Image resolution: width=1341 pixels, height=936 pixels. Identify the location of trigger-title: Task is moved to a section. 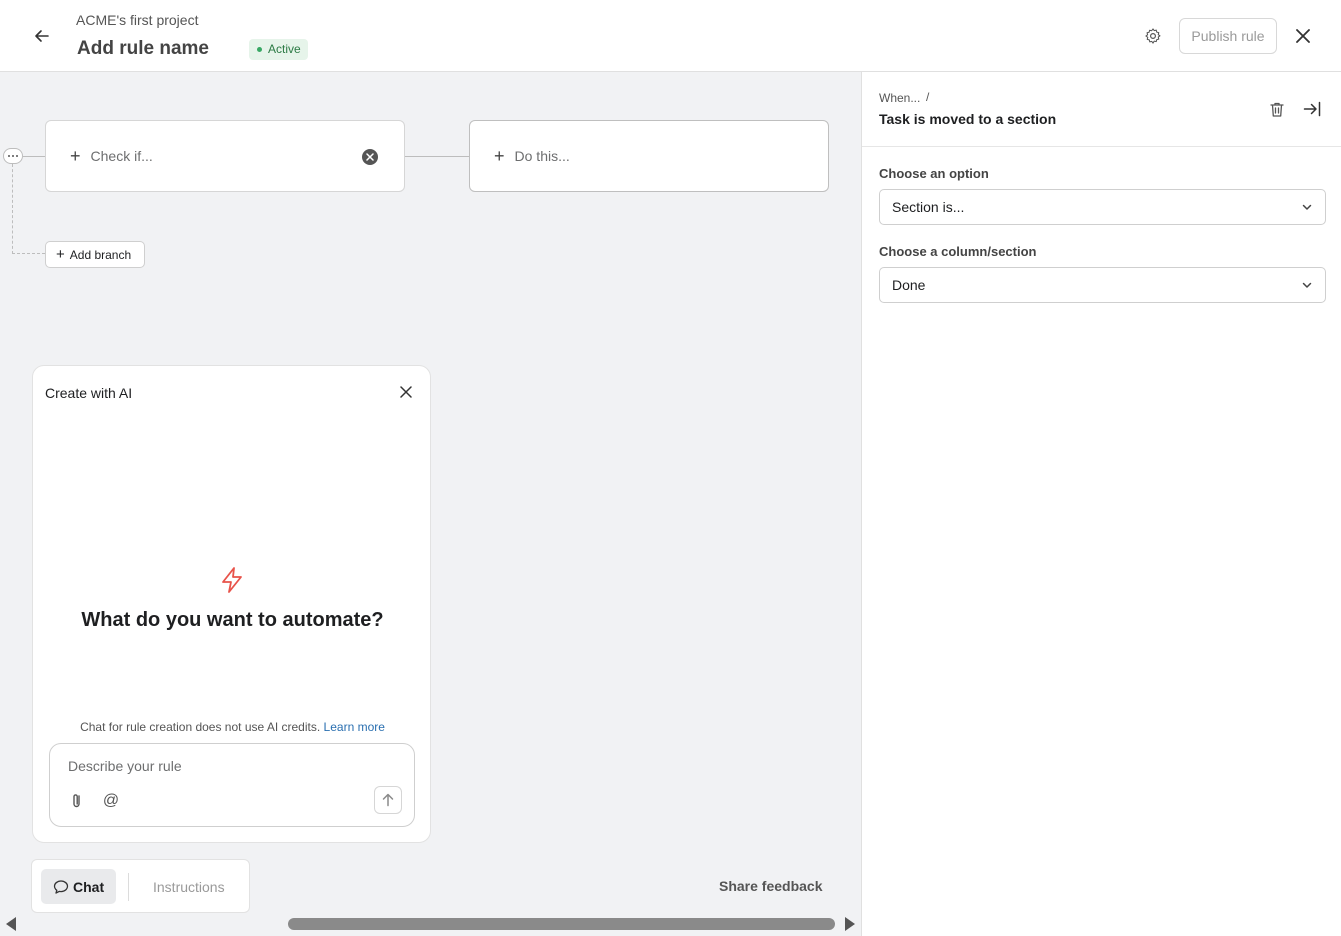
(968, 119).